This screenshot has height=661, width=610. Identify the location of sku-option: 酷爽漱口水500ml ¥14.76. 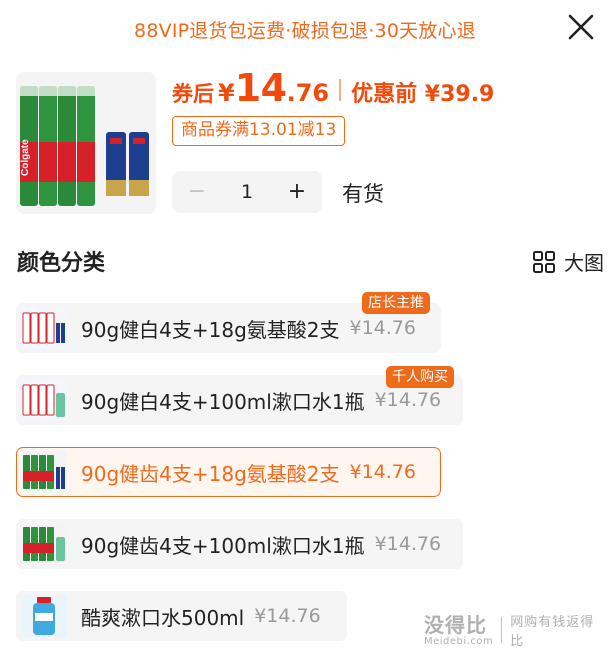
(181, 616).